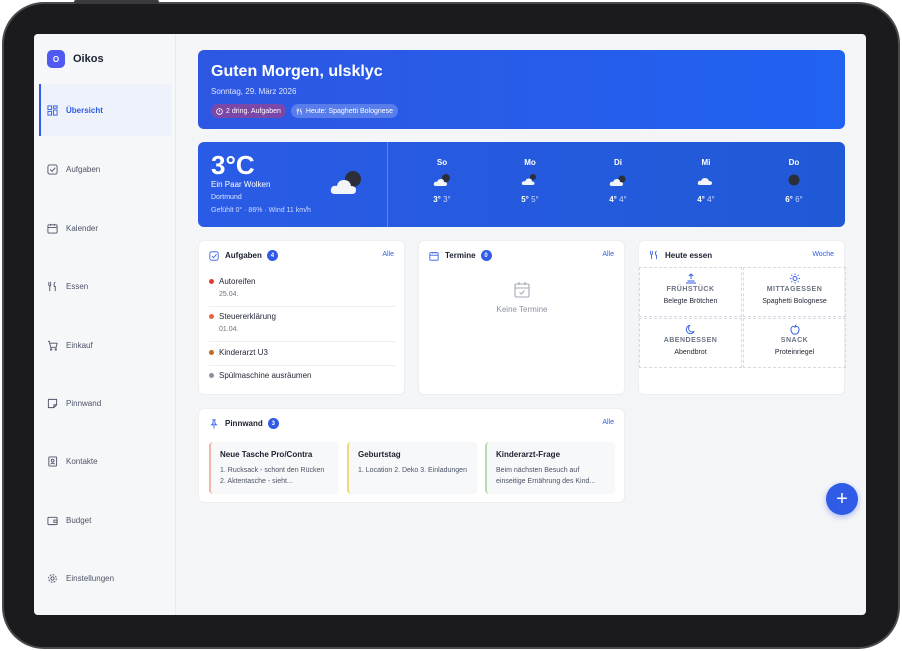 The image size is (902, 651). What do you see at coordinates (690, 352) in the screenshot?
I see `meal-dish: Abendbrot` at bounding box center [690, 352].